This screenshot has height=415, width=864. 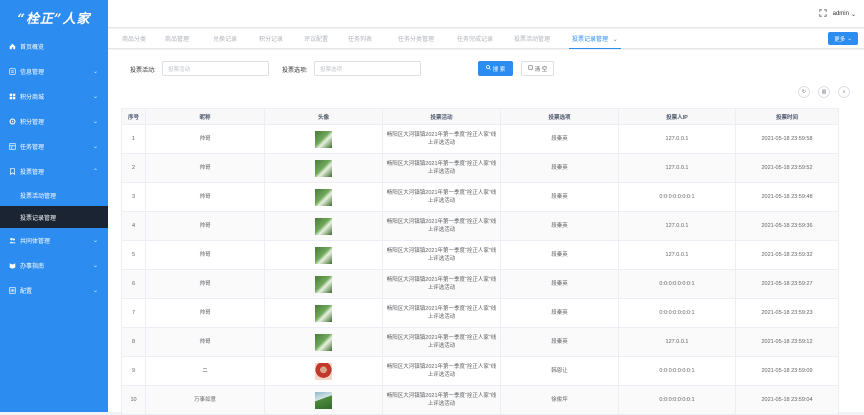 I want to click on reset-button-label: 清 空, so click(x=541, y=69).